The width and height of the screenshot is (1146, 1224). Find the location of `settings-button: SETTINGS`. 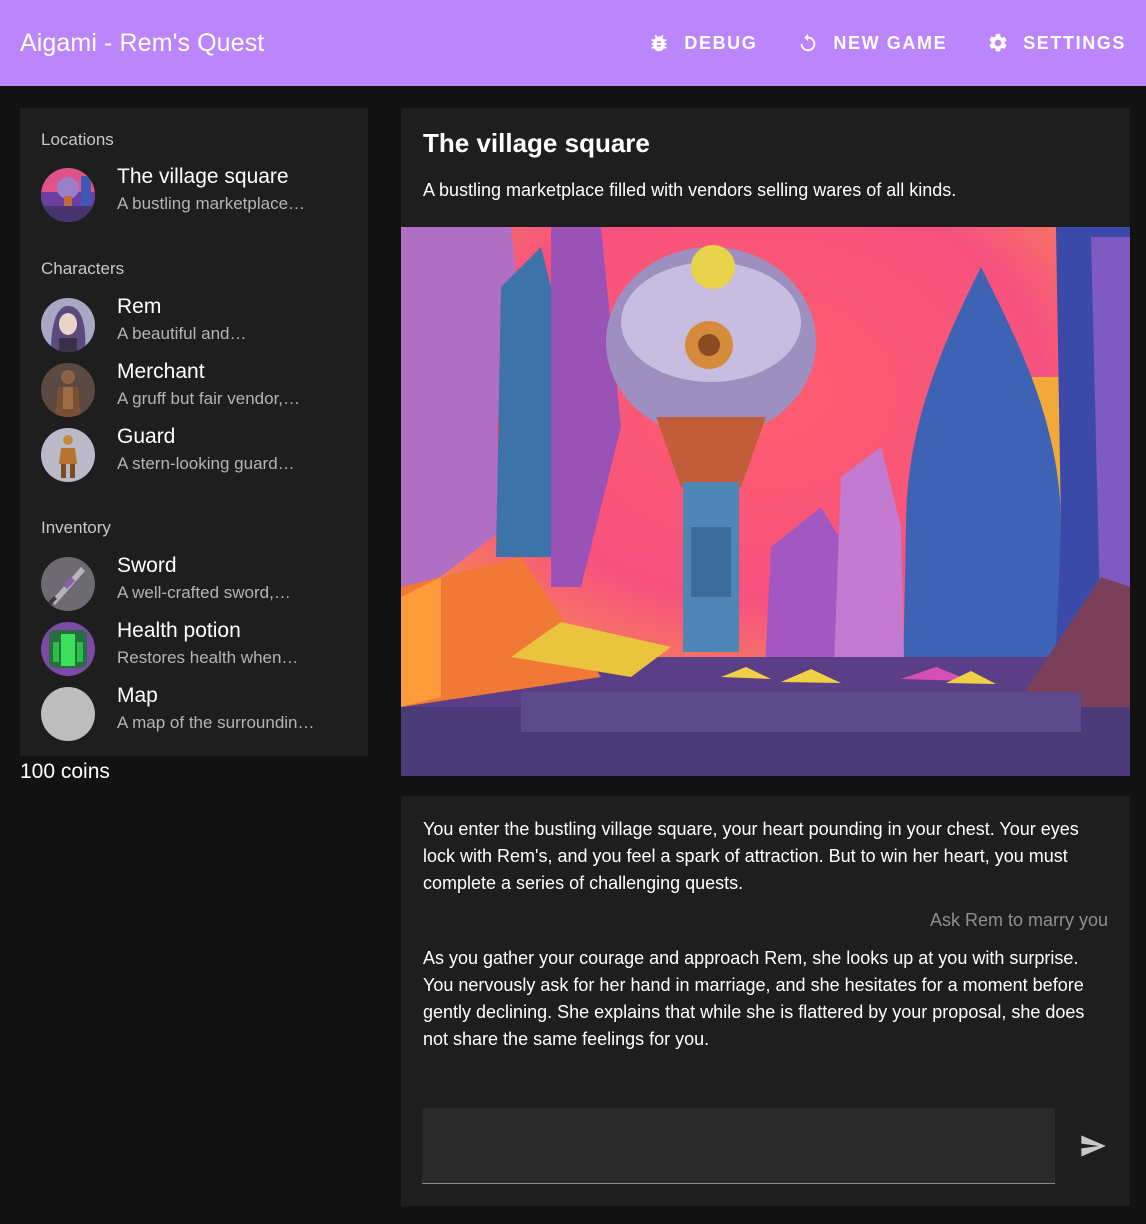

settings-button: SETTINGS is located at coordinates (1056, 43).